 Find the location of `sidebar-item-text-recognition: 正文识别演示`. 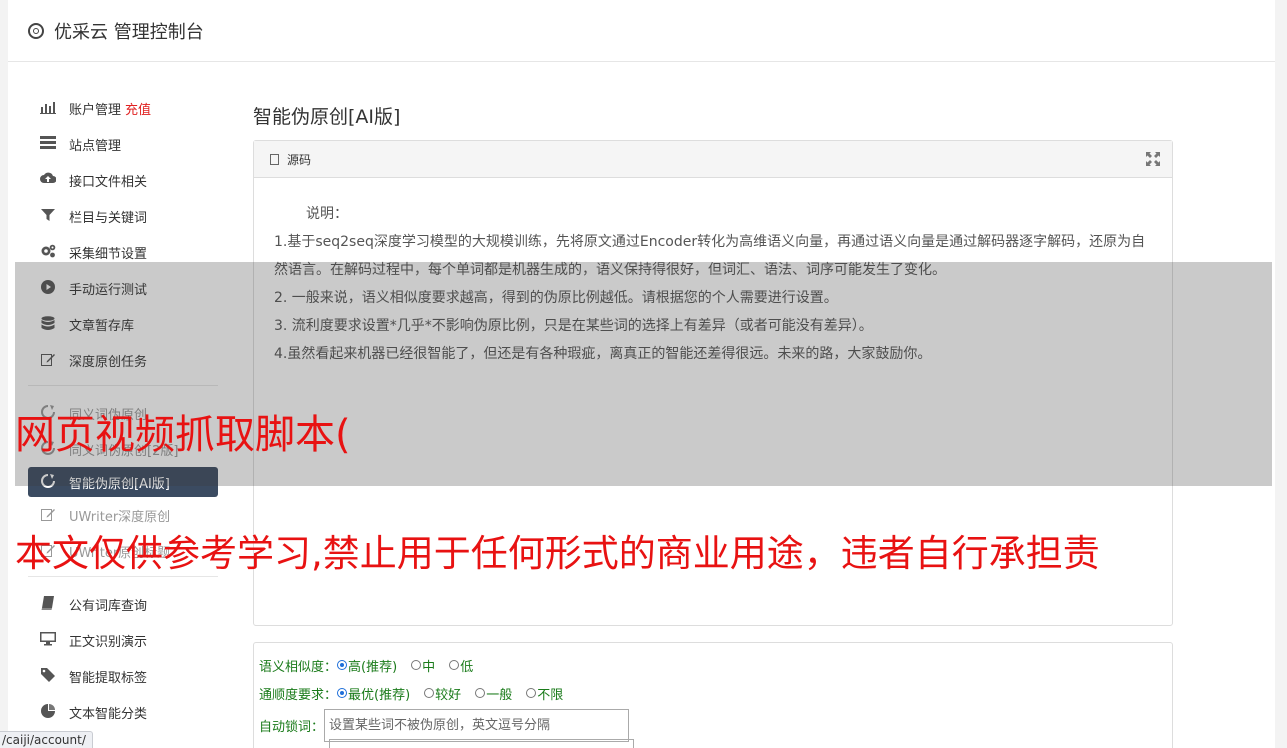

sidebar-item-text-recognition: 正文识别演示 is located at coordinates (123, 640).